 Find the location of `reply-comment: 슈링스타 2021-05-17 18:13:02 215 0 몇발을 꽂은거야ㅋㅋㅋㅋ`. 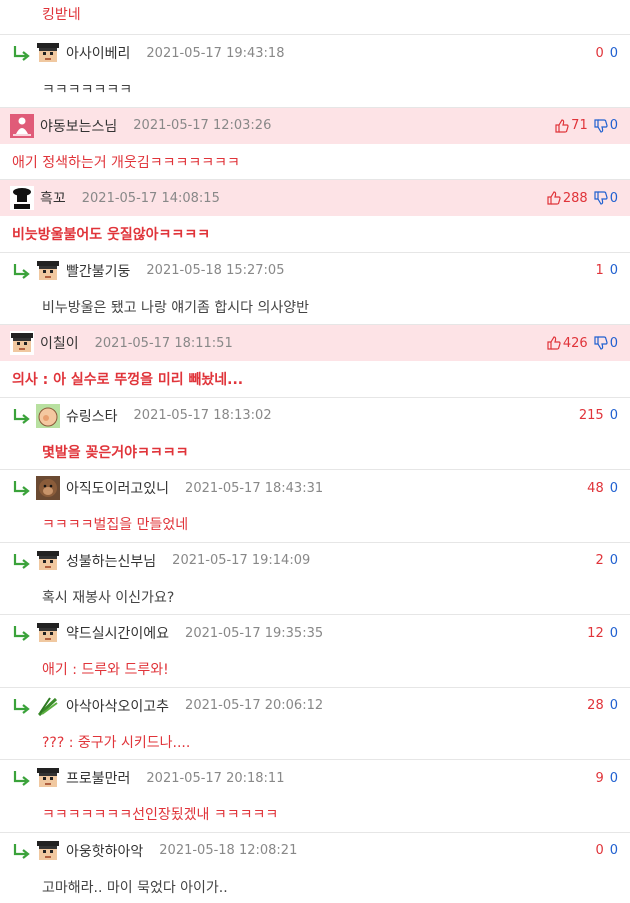

reply-comment: 슈링스타 2021-05-17 18:13:02 215 0 몇발을 꽂은거야ㅋㅋㅋㅋ is located at coordinates (315, 434).